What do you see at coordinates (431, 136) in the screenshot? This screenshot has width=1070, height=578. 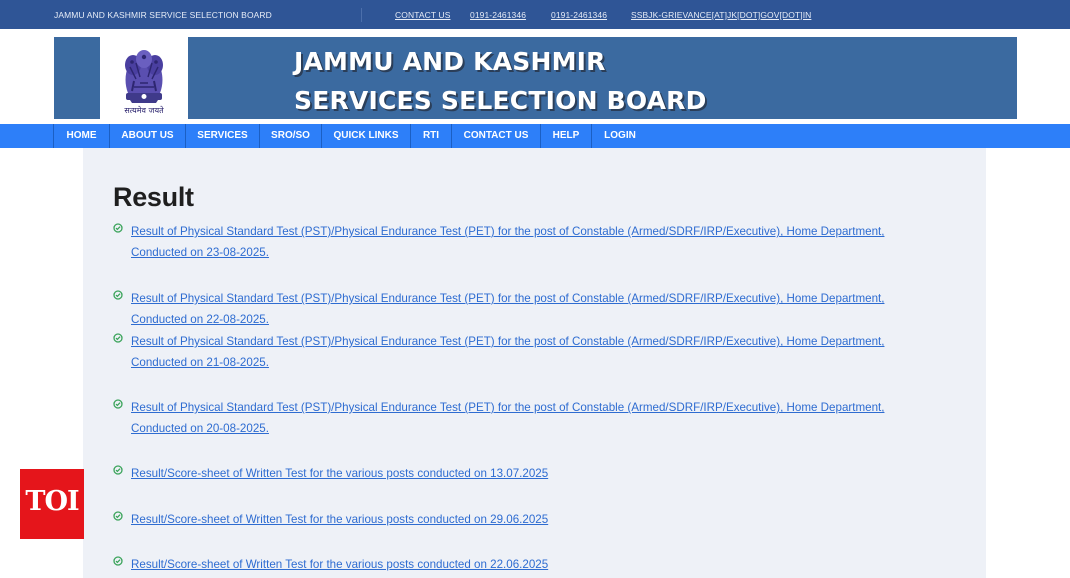 I see `nav-item-rti: RTI` at bounding box center [431, 136].